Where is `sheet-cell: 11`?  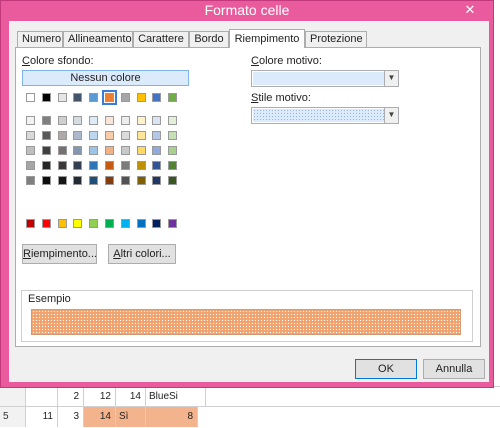
sheet-cell: 11 is located at coordinates (42, 417).